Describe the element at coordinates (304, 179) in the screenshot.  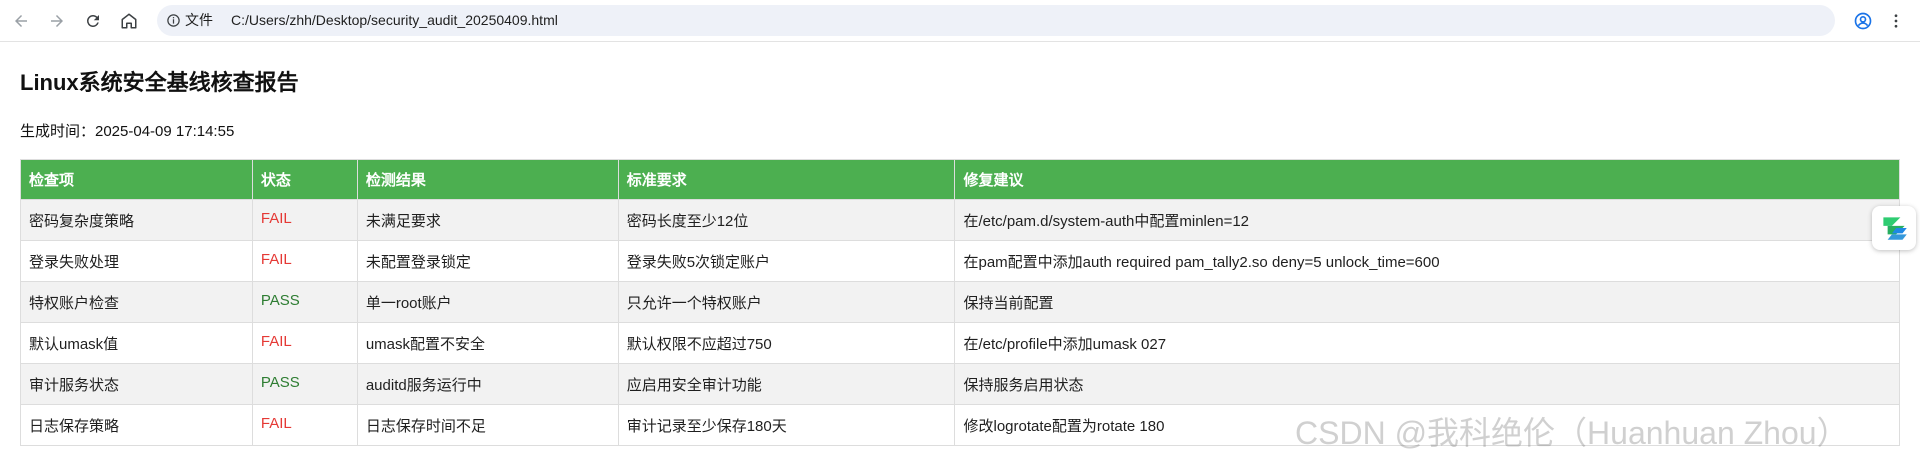
I see `header-status: 状态` at that location.